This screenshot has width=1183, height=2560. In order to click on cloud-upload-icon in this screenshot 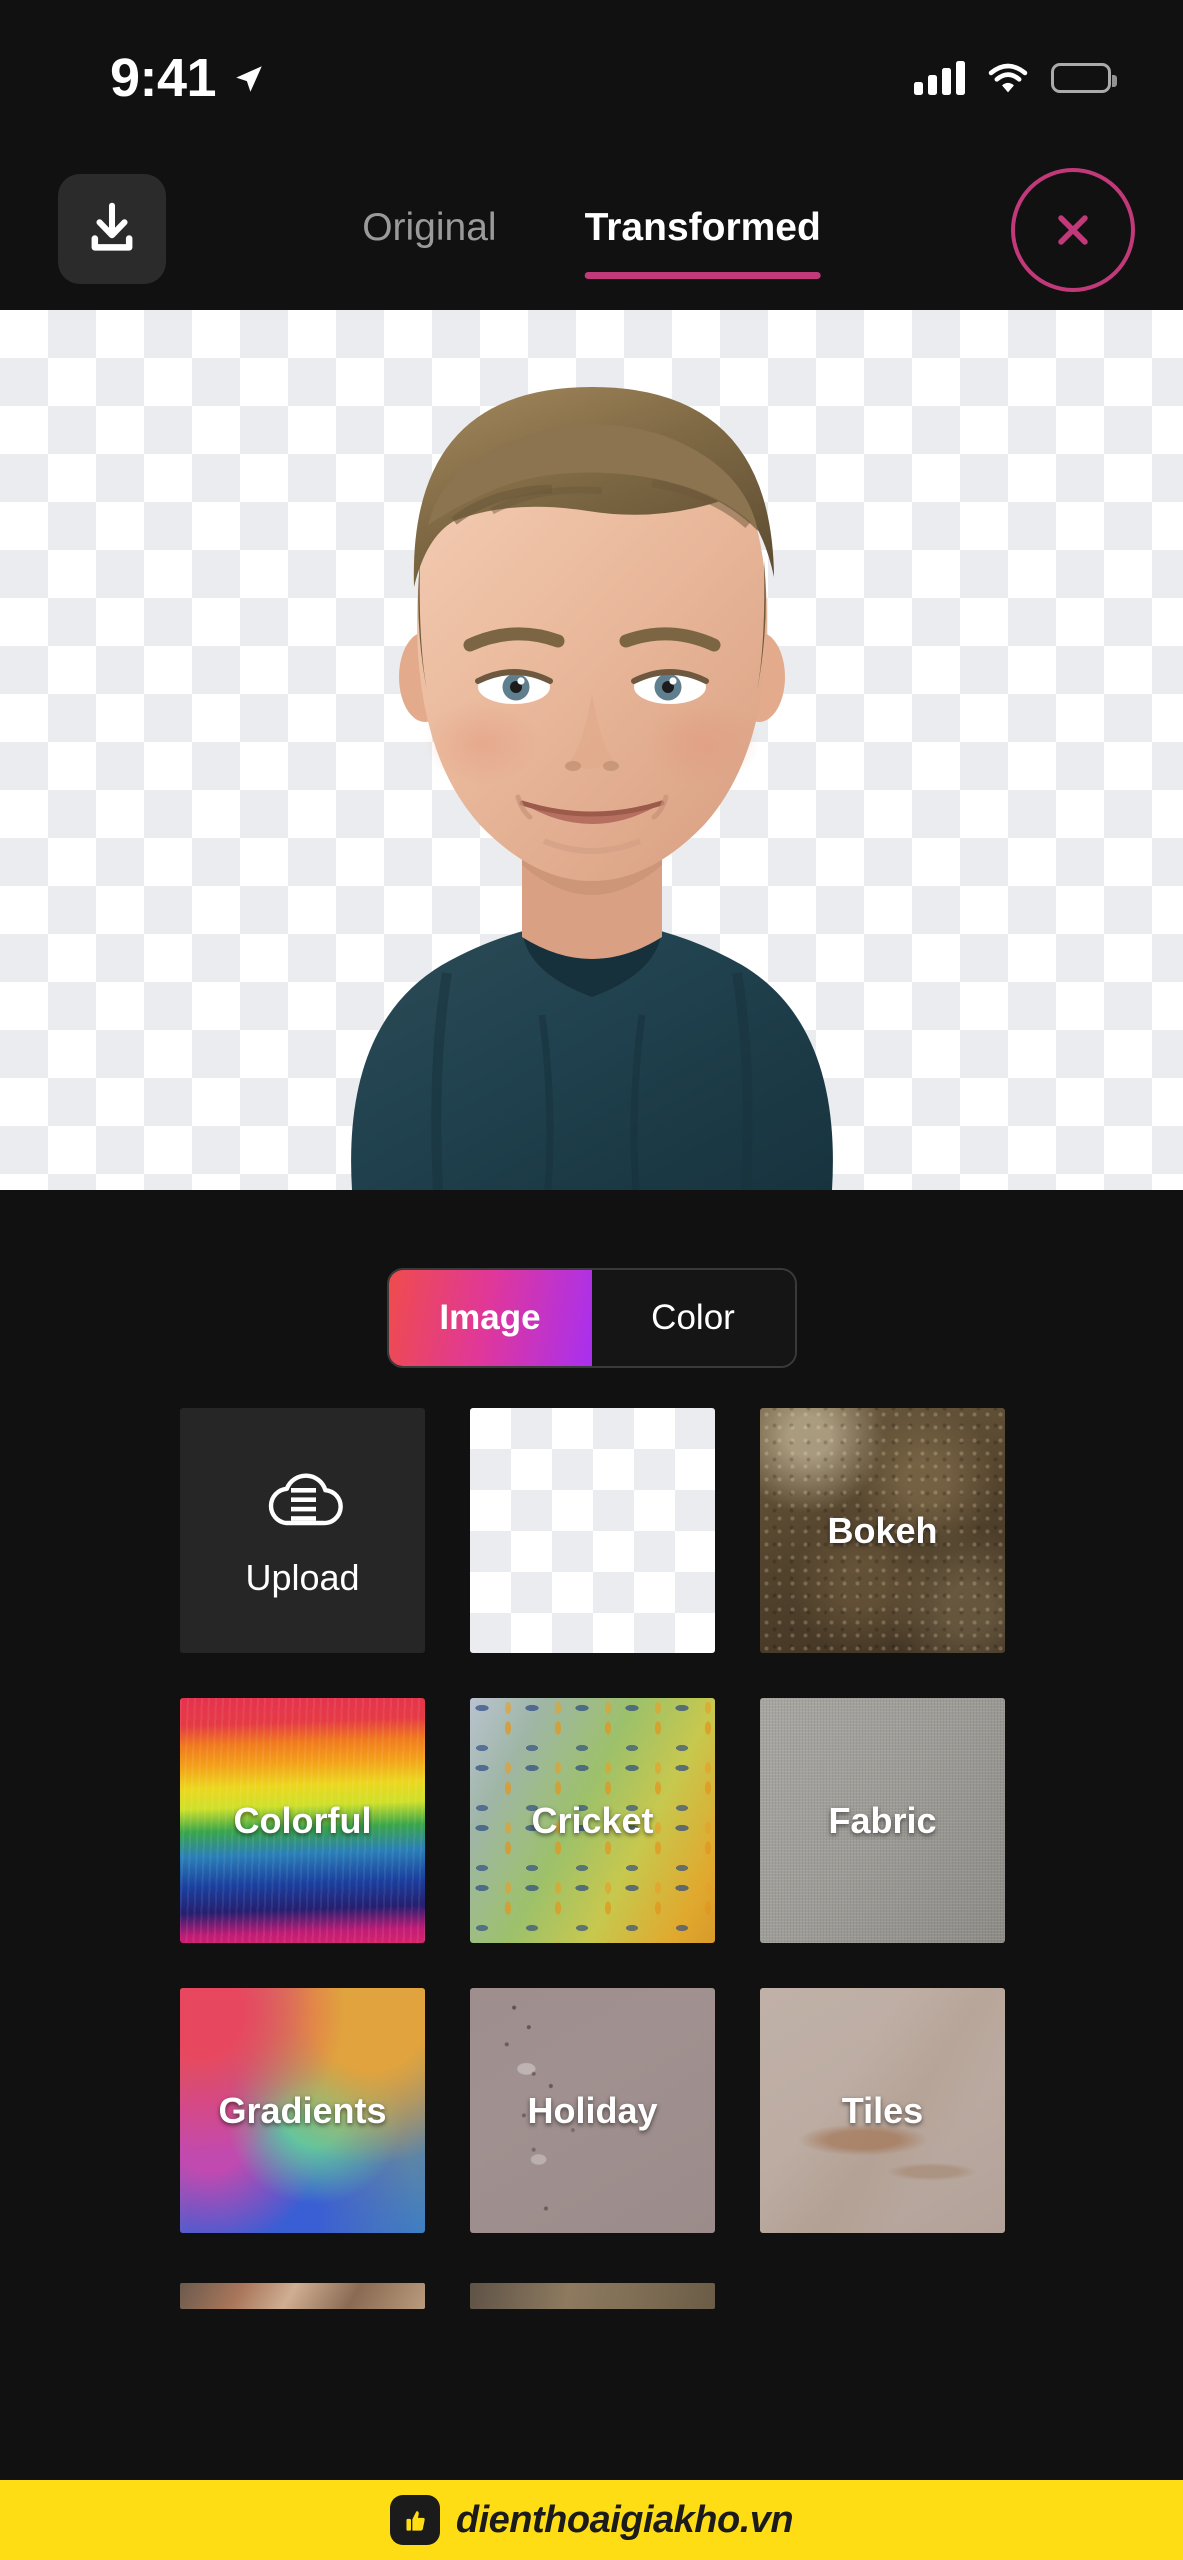, I will do `click(305, 1498)`.